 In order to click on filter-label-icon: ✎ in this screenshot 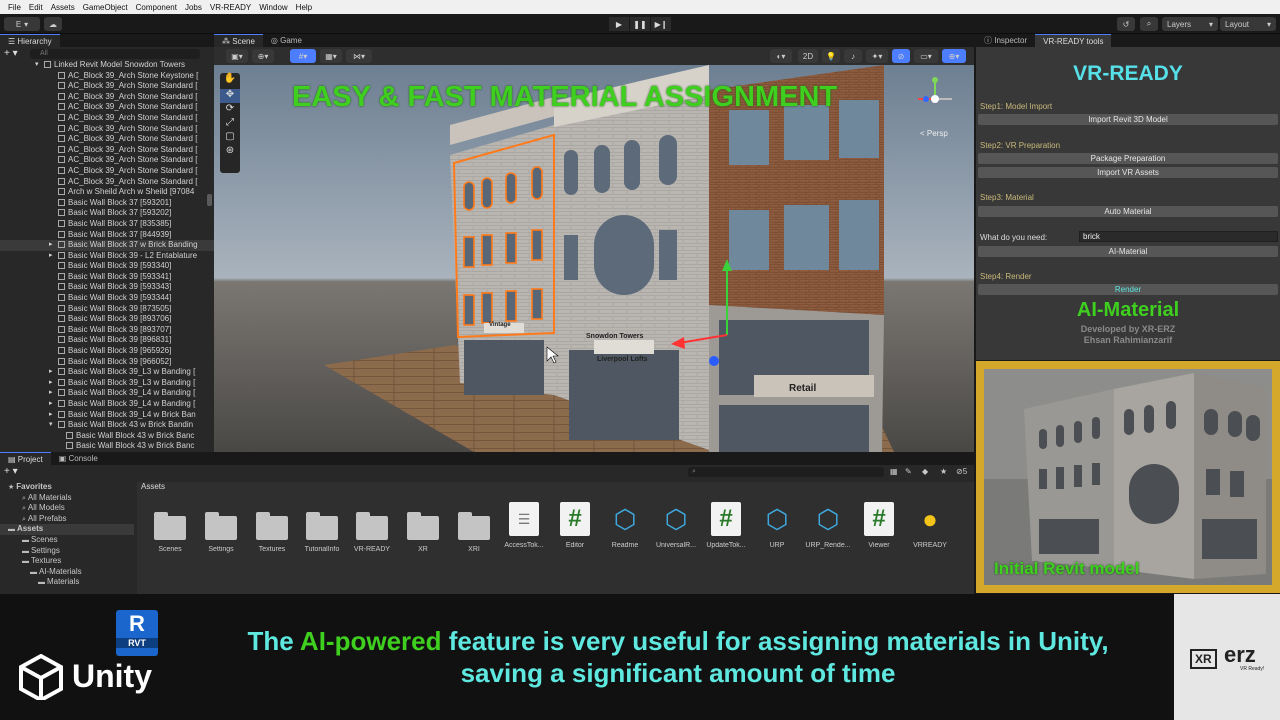, I will do `click(908, 471)`.